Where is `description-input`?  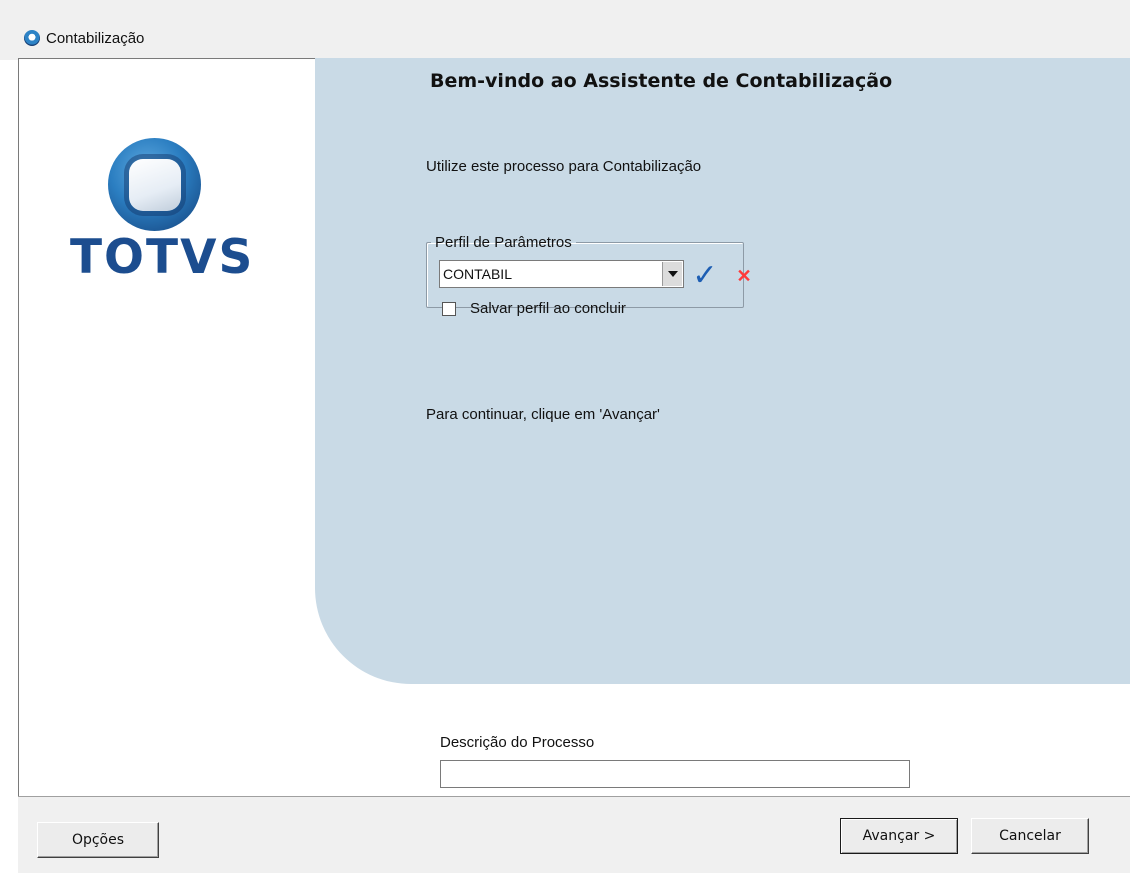
description-input is located at coordinates (675, 774).